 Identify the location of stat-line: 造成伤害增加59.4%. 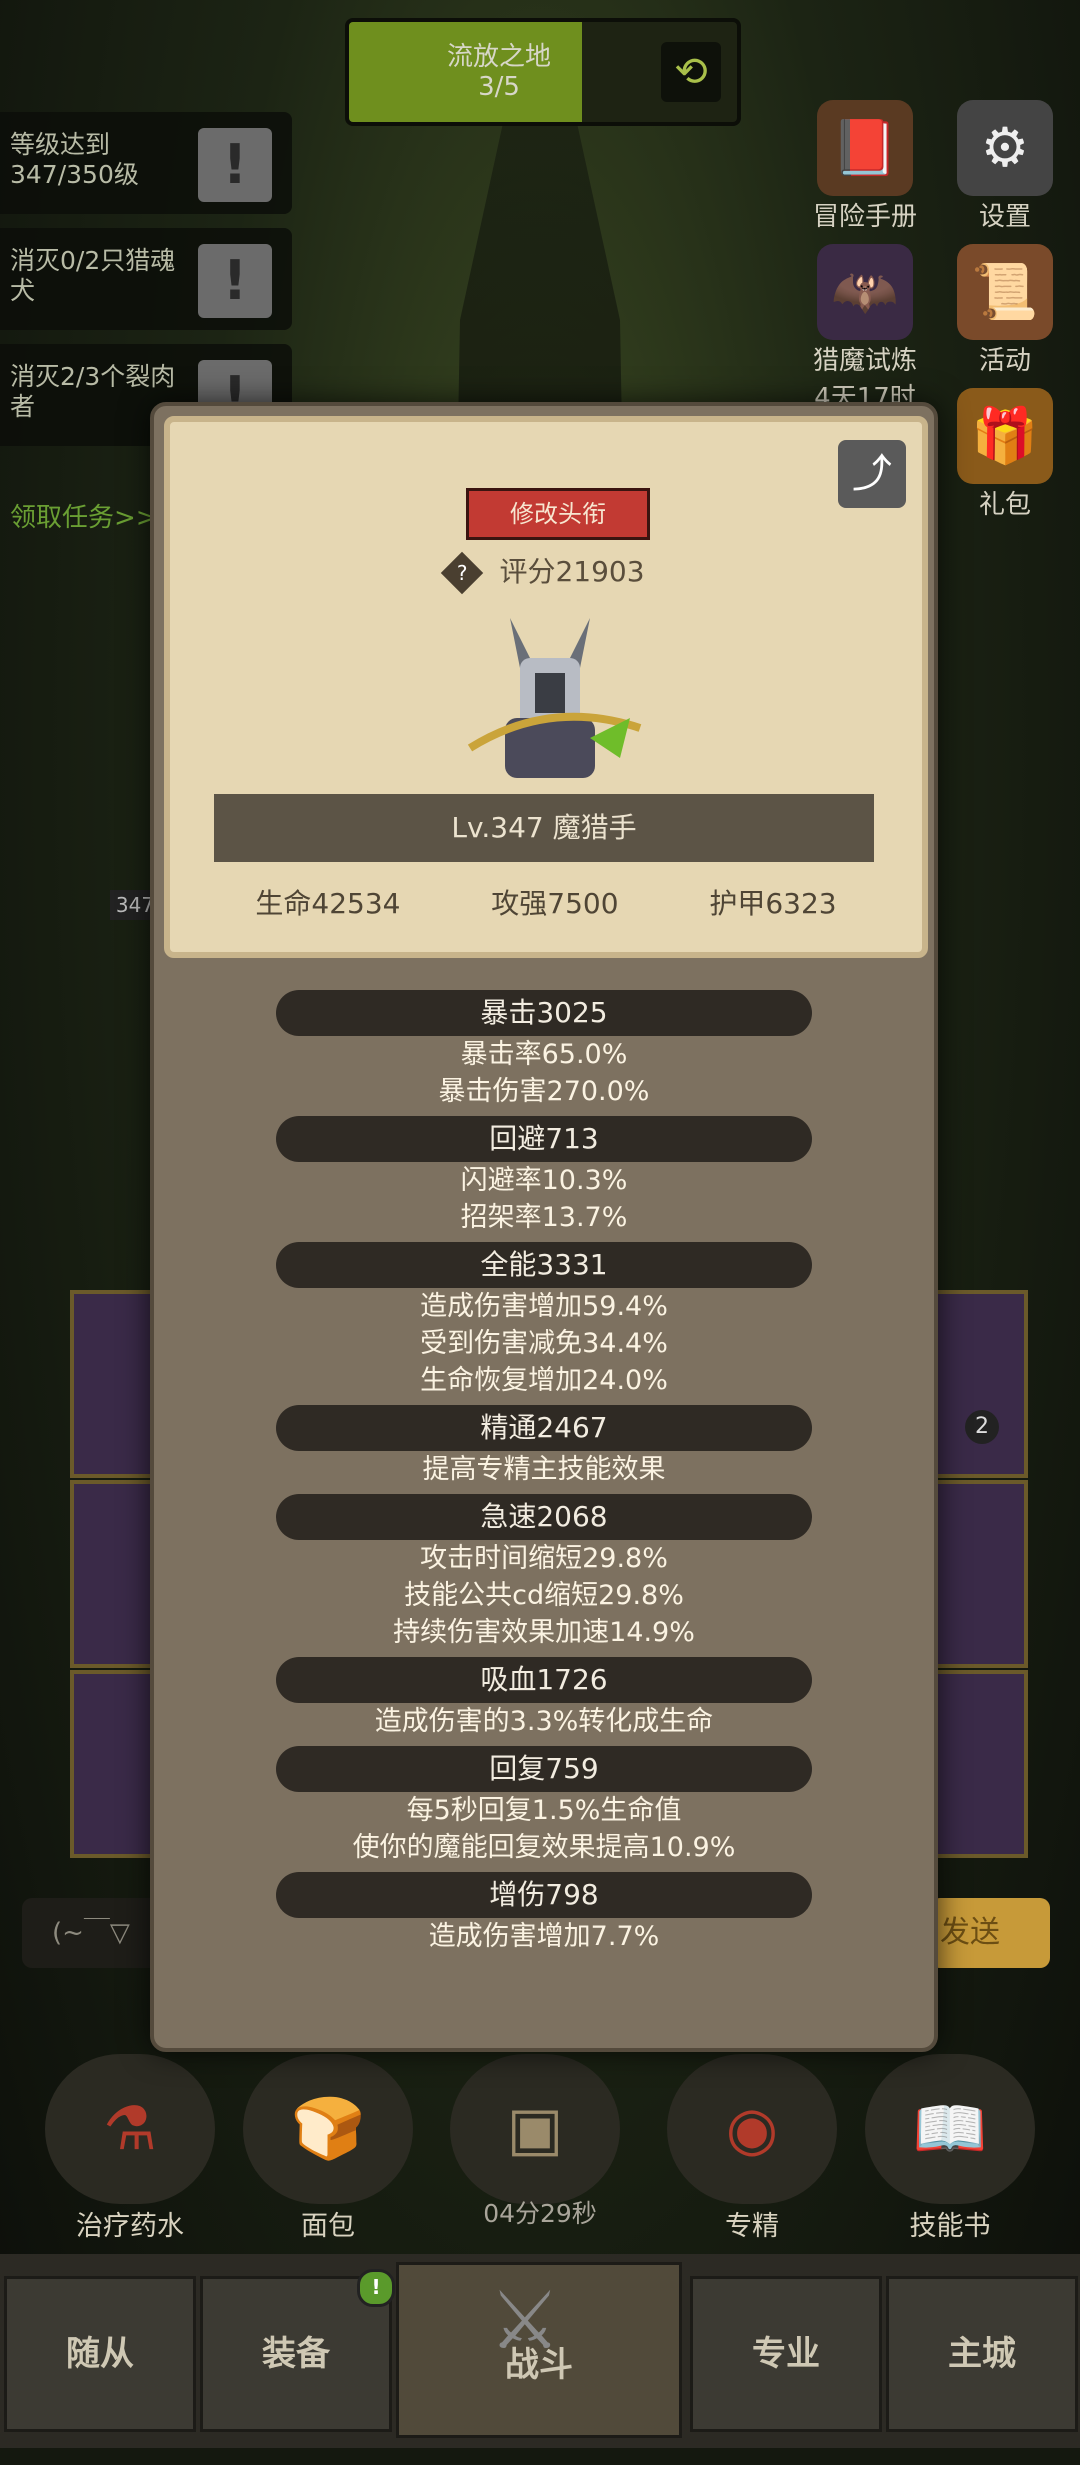
(544, 1306).